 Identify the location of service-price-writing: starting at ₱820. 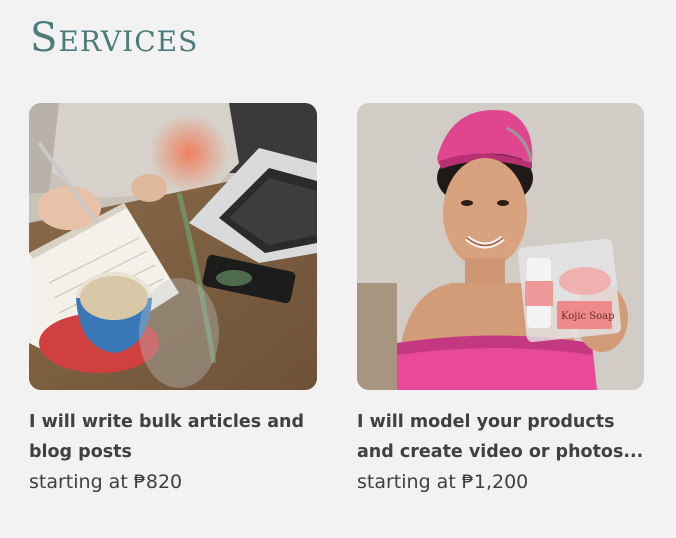
(173, 482).